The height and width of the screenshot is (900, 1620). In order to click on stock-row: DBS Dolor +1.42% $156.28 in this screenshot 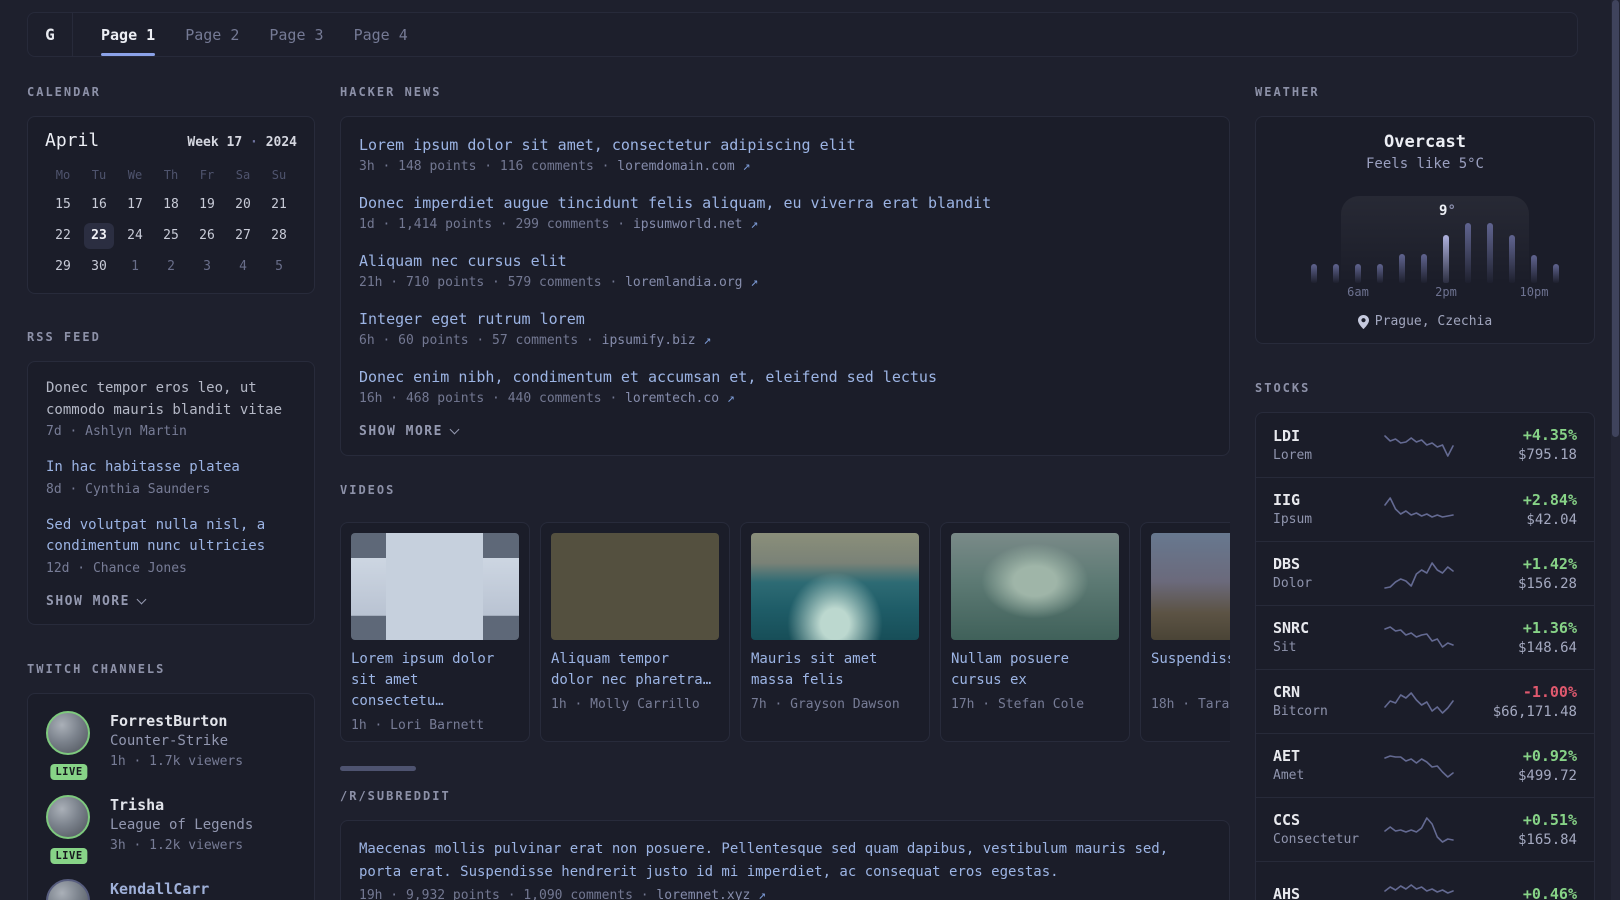, I will do `click(1425, 573)`.